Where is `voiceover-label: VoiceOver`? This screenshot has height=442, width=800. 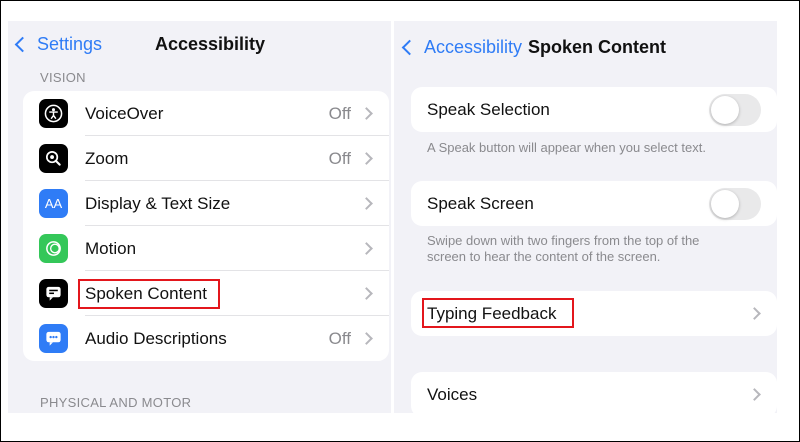
voiceover-label: VoiceOver is located at coordinates (124, 113).